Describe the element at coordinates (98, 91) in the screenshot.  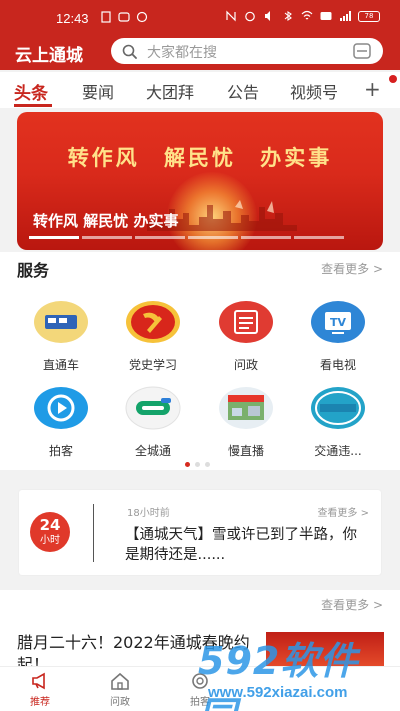
I see `tab-yaowen: 要闻` at that location.